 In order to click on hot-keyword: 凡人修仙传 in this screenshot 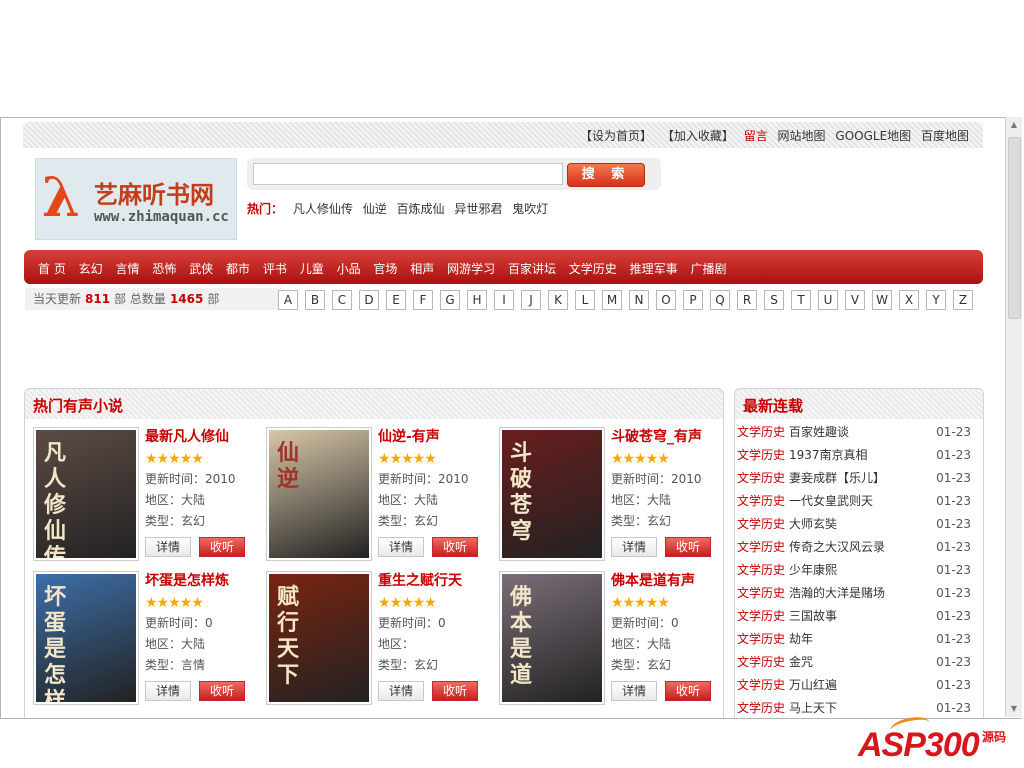, I will do `click(323, 209)`.